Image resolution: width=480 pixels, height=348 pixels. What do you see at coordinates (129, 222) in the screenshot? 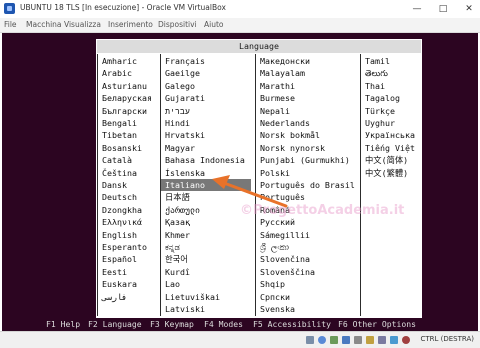
I see `language-option: Ελληνικά` at bounding box center [129, 222].